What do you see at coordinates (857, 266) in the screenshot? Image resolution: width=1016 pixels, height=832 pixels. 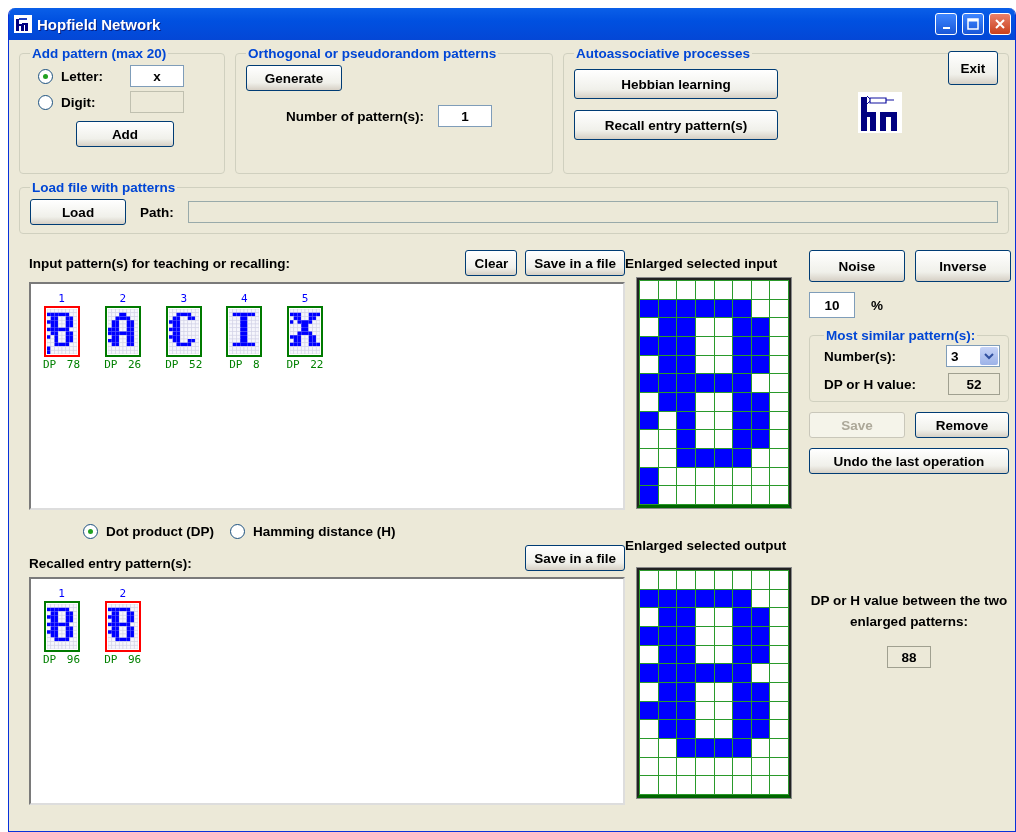 I see `noise-button: Noise` at bounding box center [857, 266].